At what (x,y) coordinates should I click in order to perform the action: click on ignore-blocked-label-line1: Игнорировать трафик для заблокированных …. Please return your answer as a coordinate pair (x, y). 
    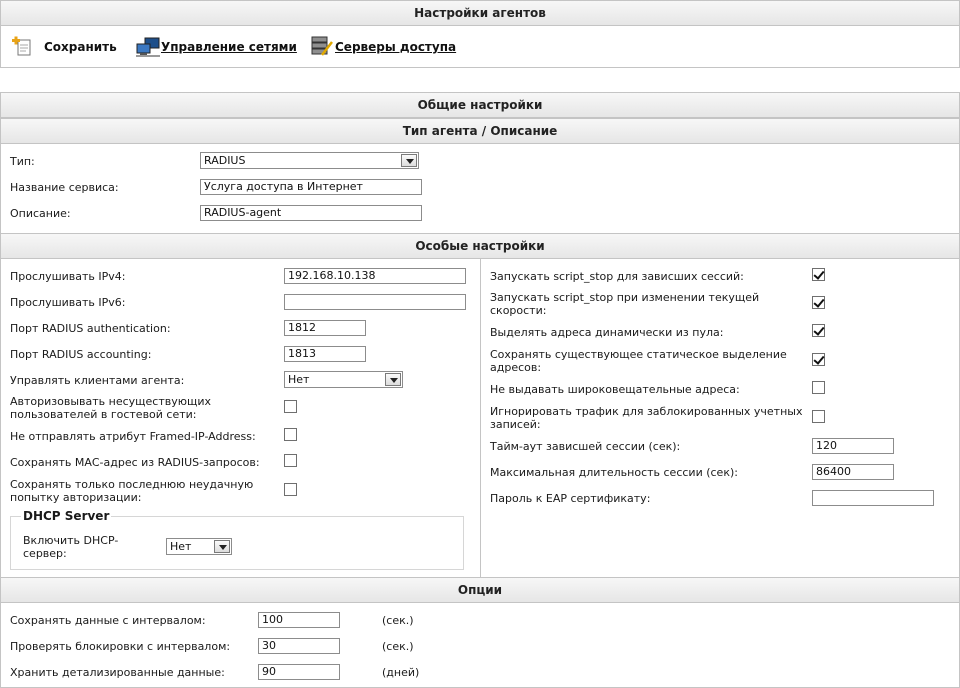
    Looking at the image, I should click on (646, 411).